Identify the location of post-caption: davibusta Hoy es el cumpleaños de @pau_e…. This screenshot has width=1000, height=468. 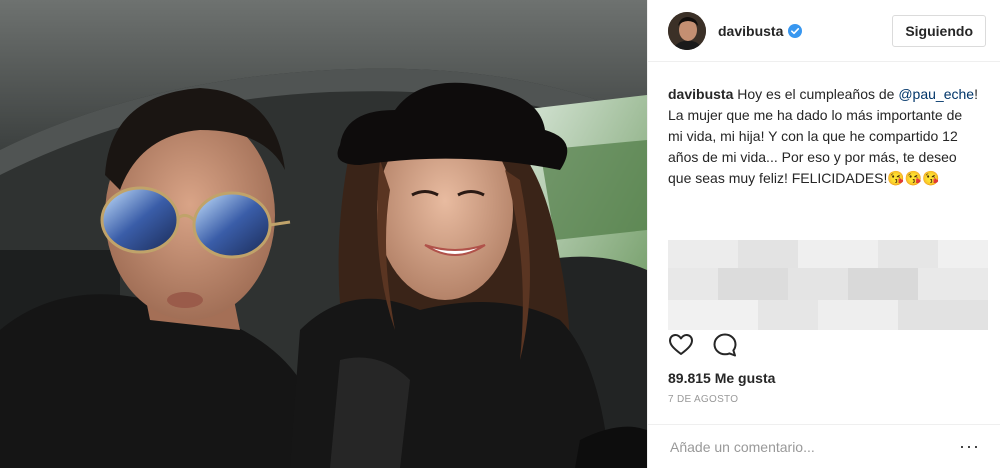
(824, 125).